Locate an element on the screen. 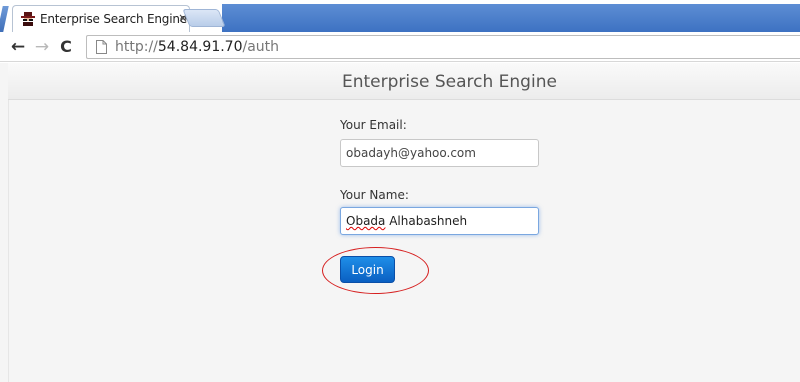  forward-arrow-icon: → is located at coordinates (42, 47).